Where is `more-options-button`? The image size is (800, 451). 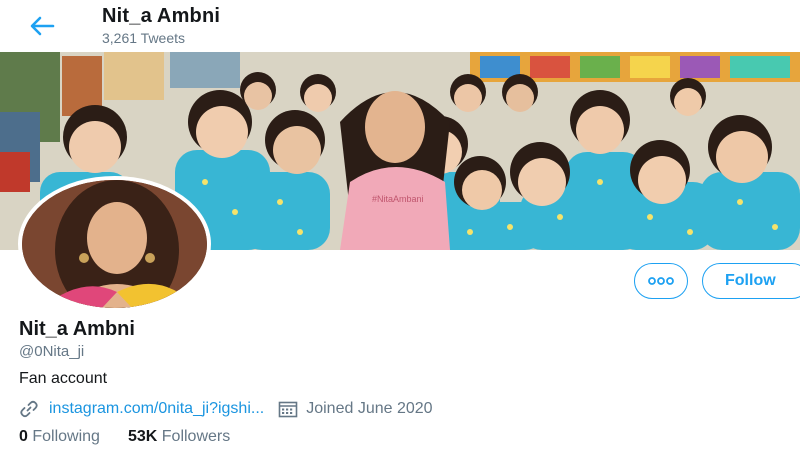 more-options-button is located at coordinates (661, 281).